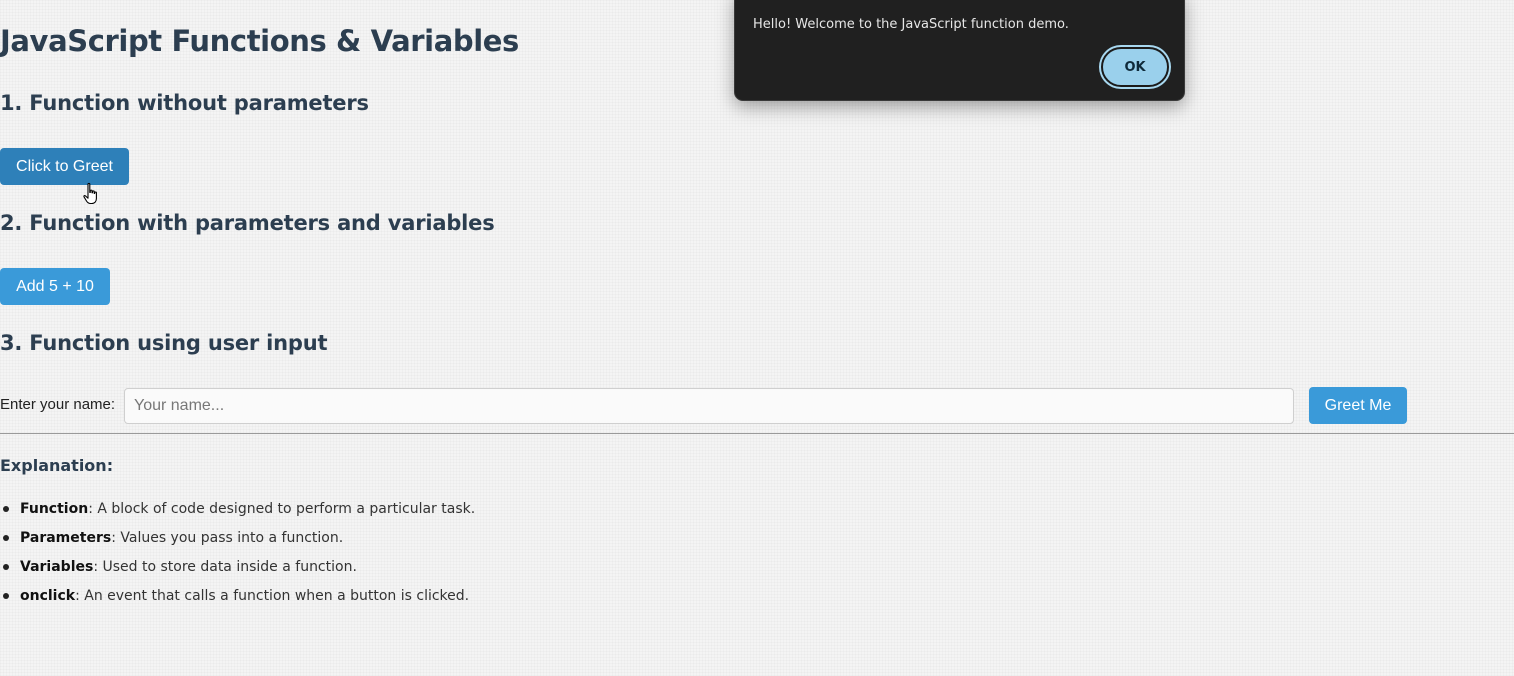  What do you see at coordinates (164, 343) in the screenshot?
I see `section-3-heading: 3. Function using user input` at bounding box center [164, 343].